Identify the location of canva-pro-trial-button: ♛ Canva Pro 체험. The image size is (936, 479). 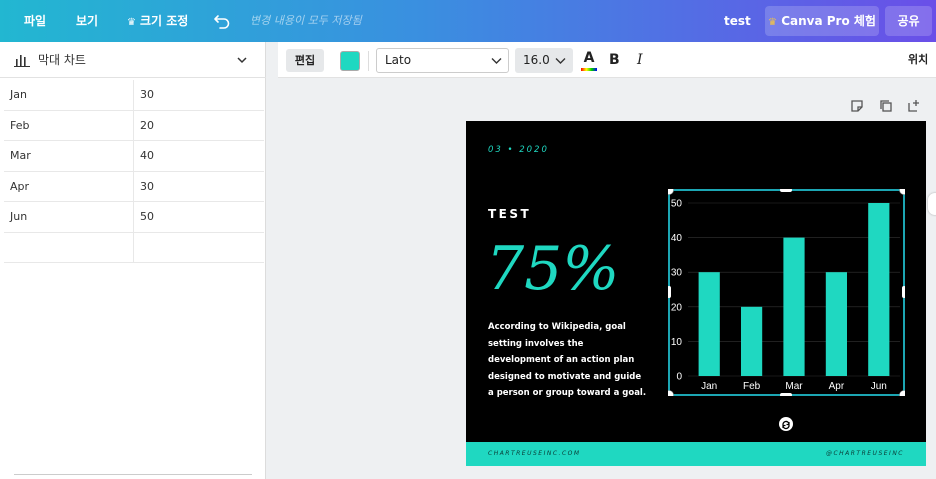
(822, 21).